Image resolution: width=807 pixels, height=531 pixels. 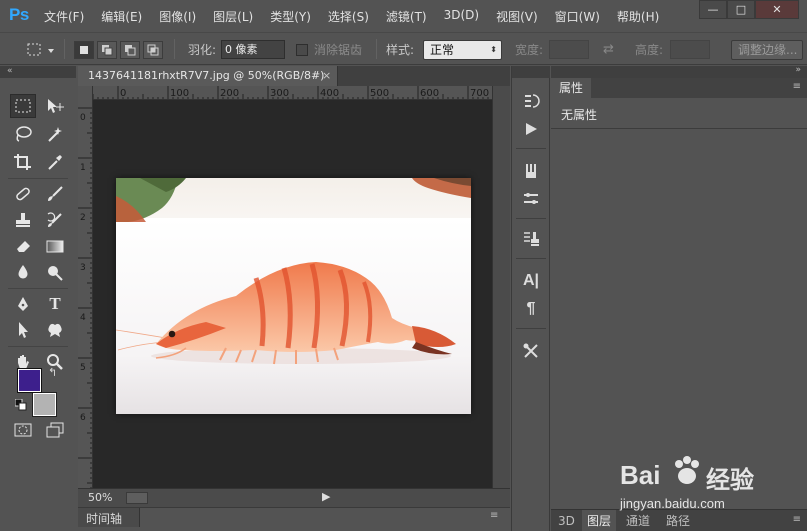 I want to click on ruler-label: 500, so click(x=379, y=93).